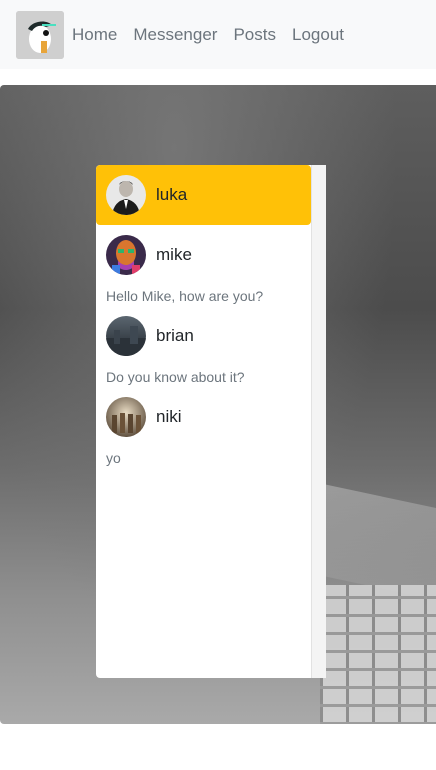 Image resolution: width=436 pixels, height=770 pixels. Describe the element at coordinates (175, 335) in the screenshot. I see `chat-name: brian` at that location.